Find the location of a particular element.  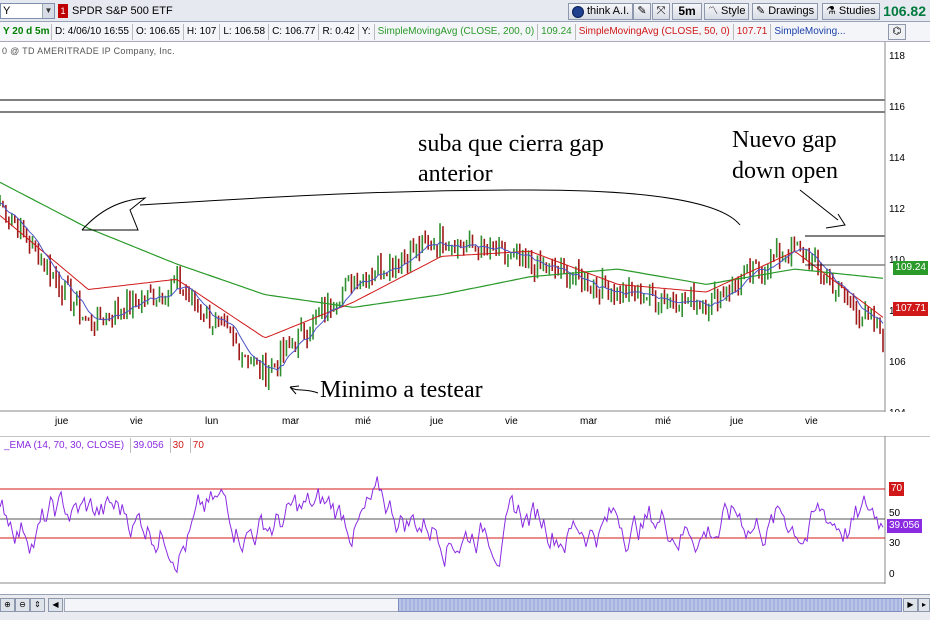

scroll-right-button: ▶ is located at coordinates (910, 605).